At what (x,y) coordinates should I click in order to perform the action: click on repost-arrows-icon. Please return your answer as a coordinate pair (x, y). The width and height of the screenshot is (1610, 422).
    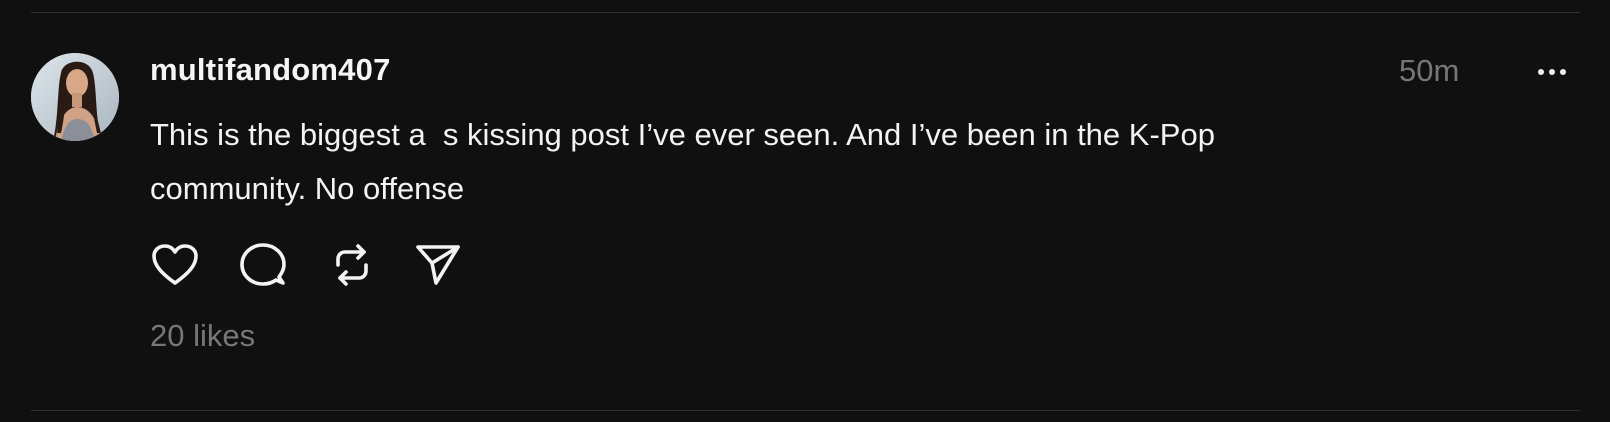
    Looking at the image, I should click on (352, 265).